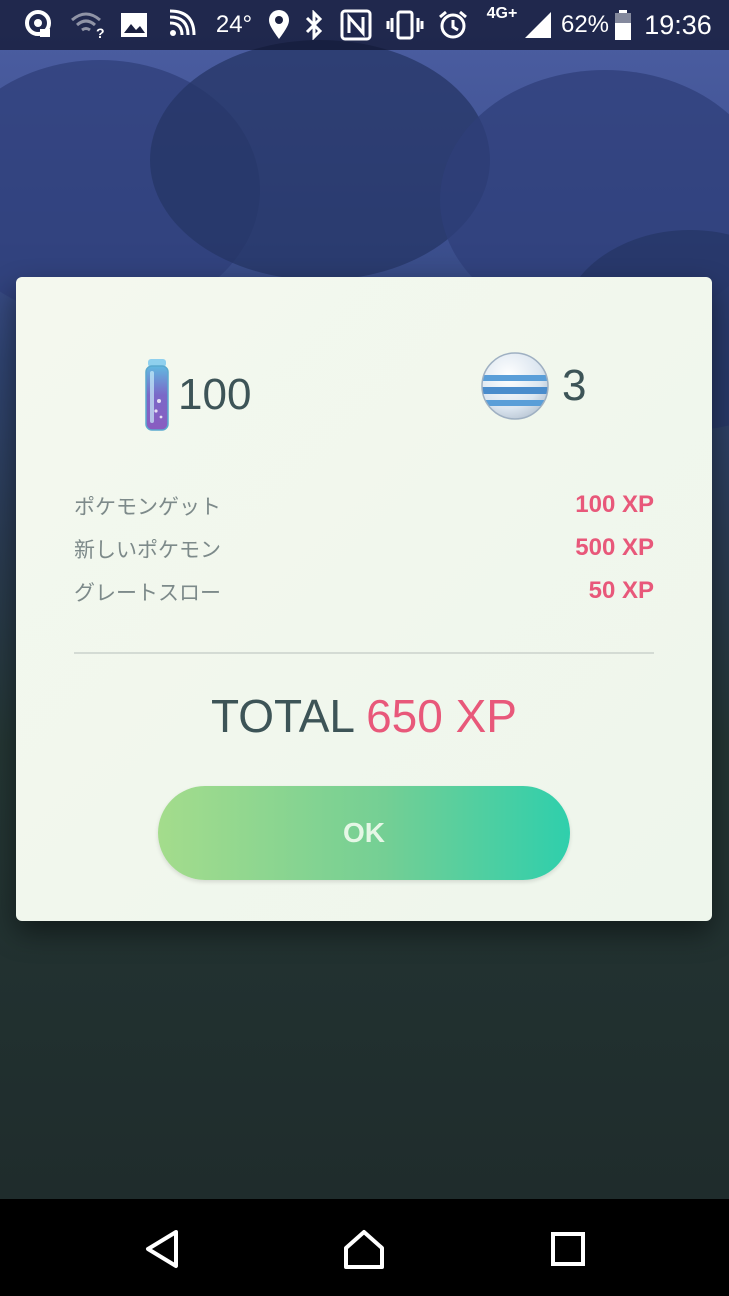  I want to click on stardust-reward: 100, so click(197, 395).